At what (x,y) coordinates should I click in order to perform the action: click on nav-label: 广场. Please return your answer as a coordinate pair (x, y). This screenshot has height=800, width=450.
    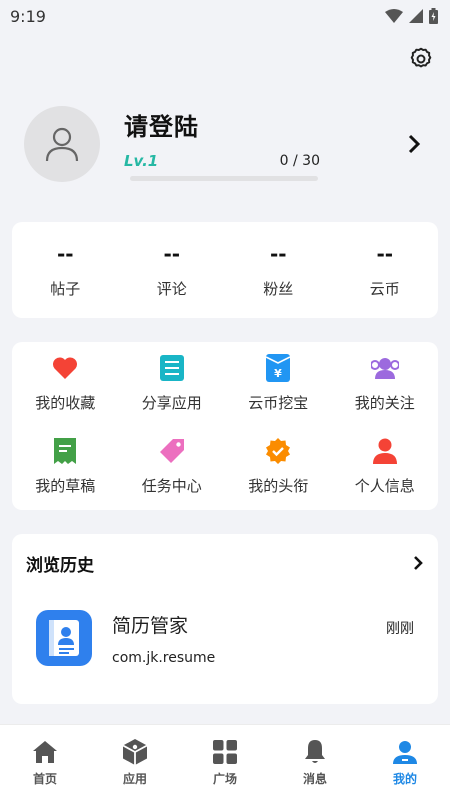
    Looking at the image, I should click on (224, 778).